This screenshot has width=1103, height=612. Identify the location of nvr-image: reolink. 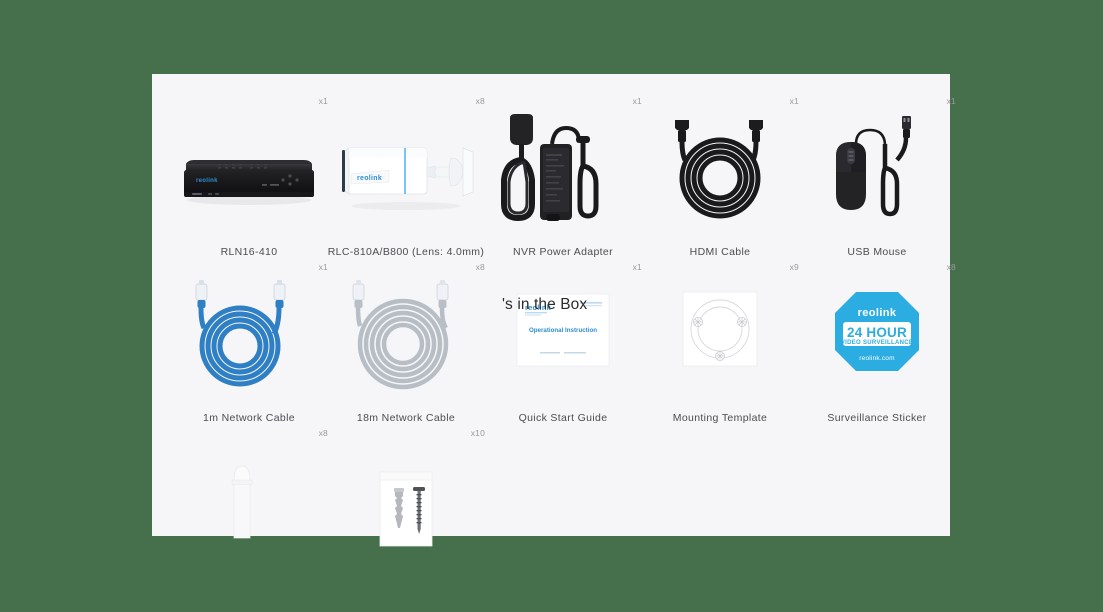
(249, 172).